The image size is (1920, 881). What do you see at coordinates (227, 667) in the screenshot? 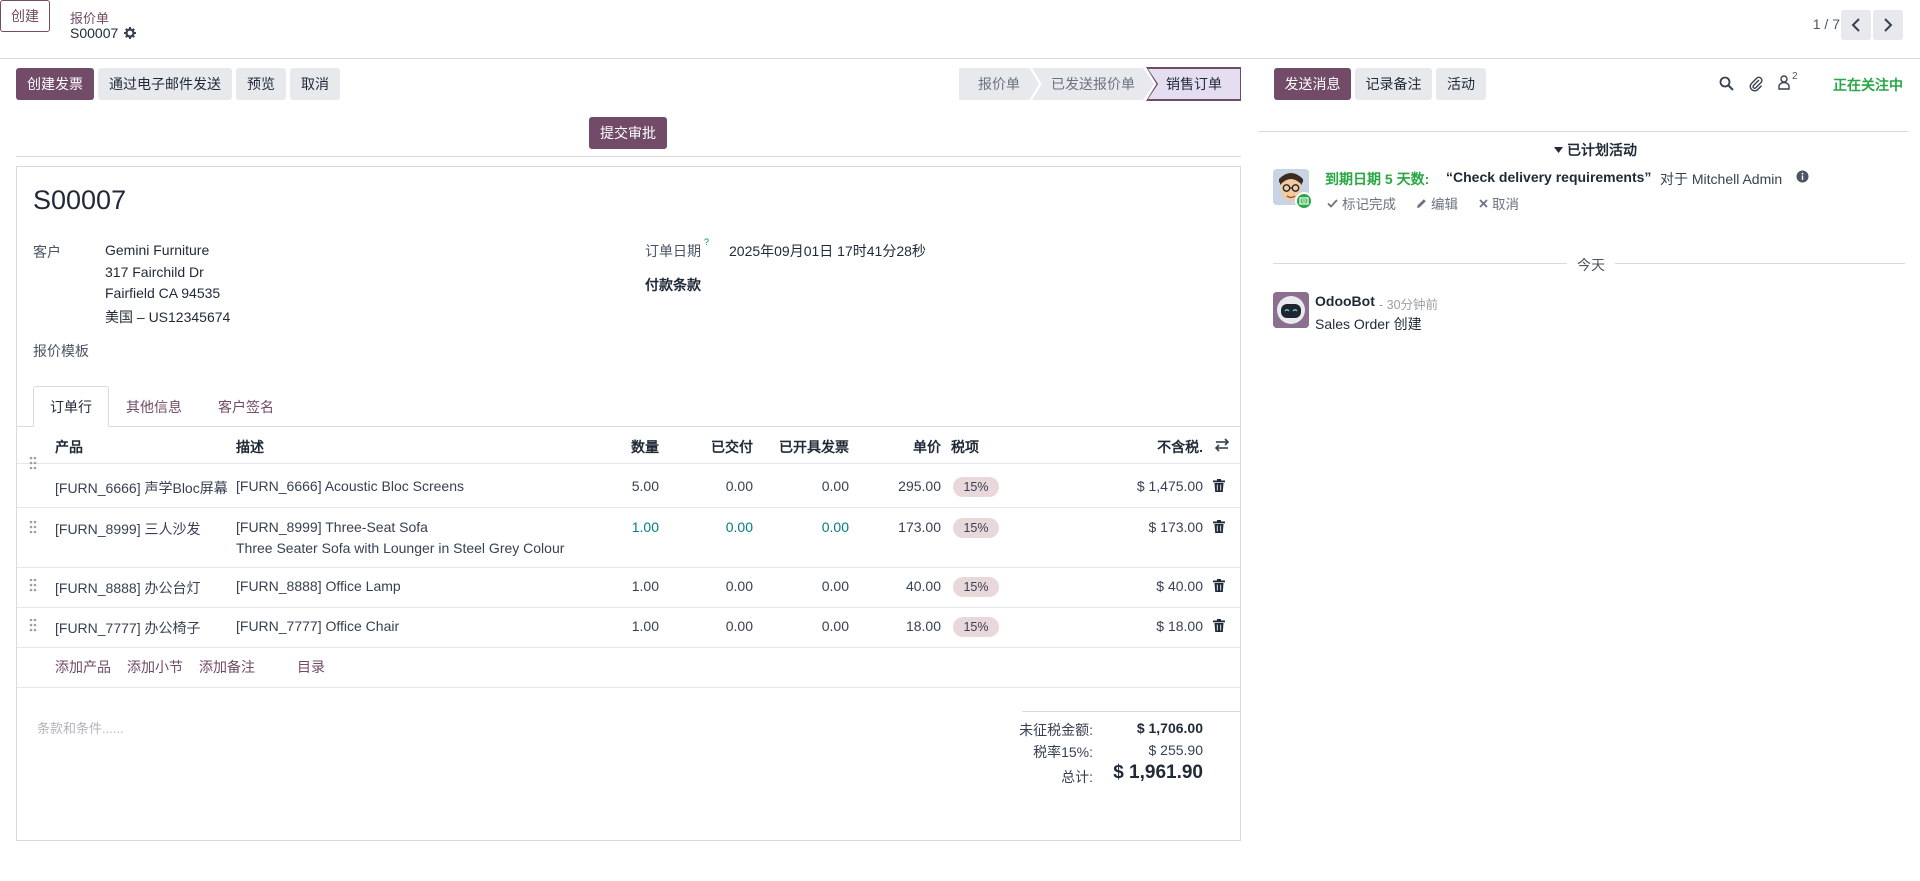
I see `add-note-link: 添加备注` at bounding box center [227, 667].